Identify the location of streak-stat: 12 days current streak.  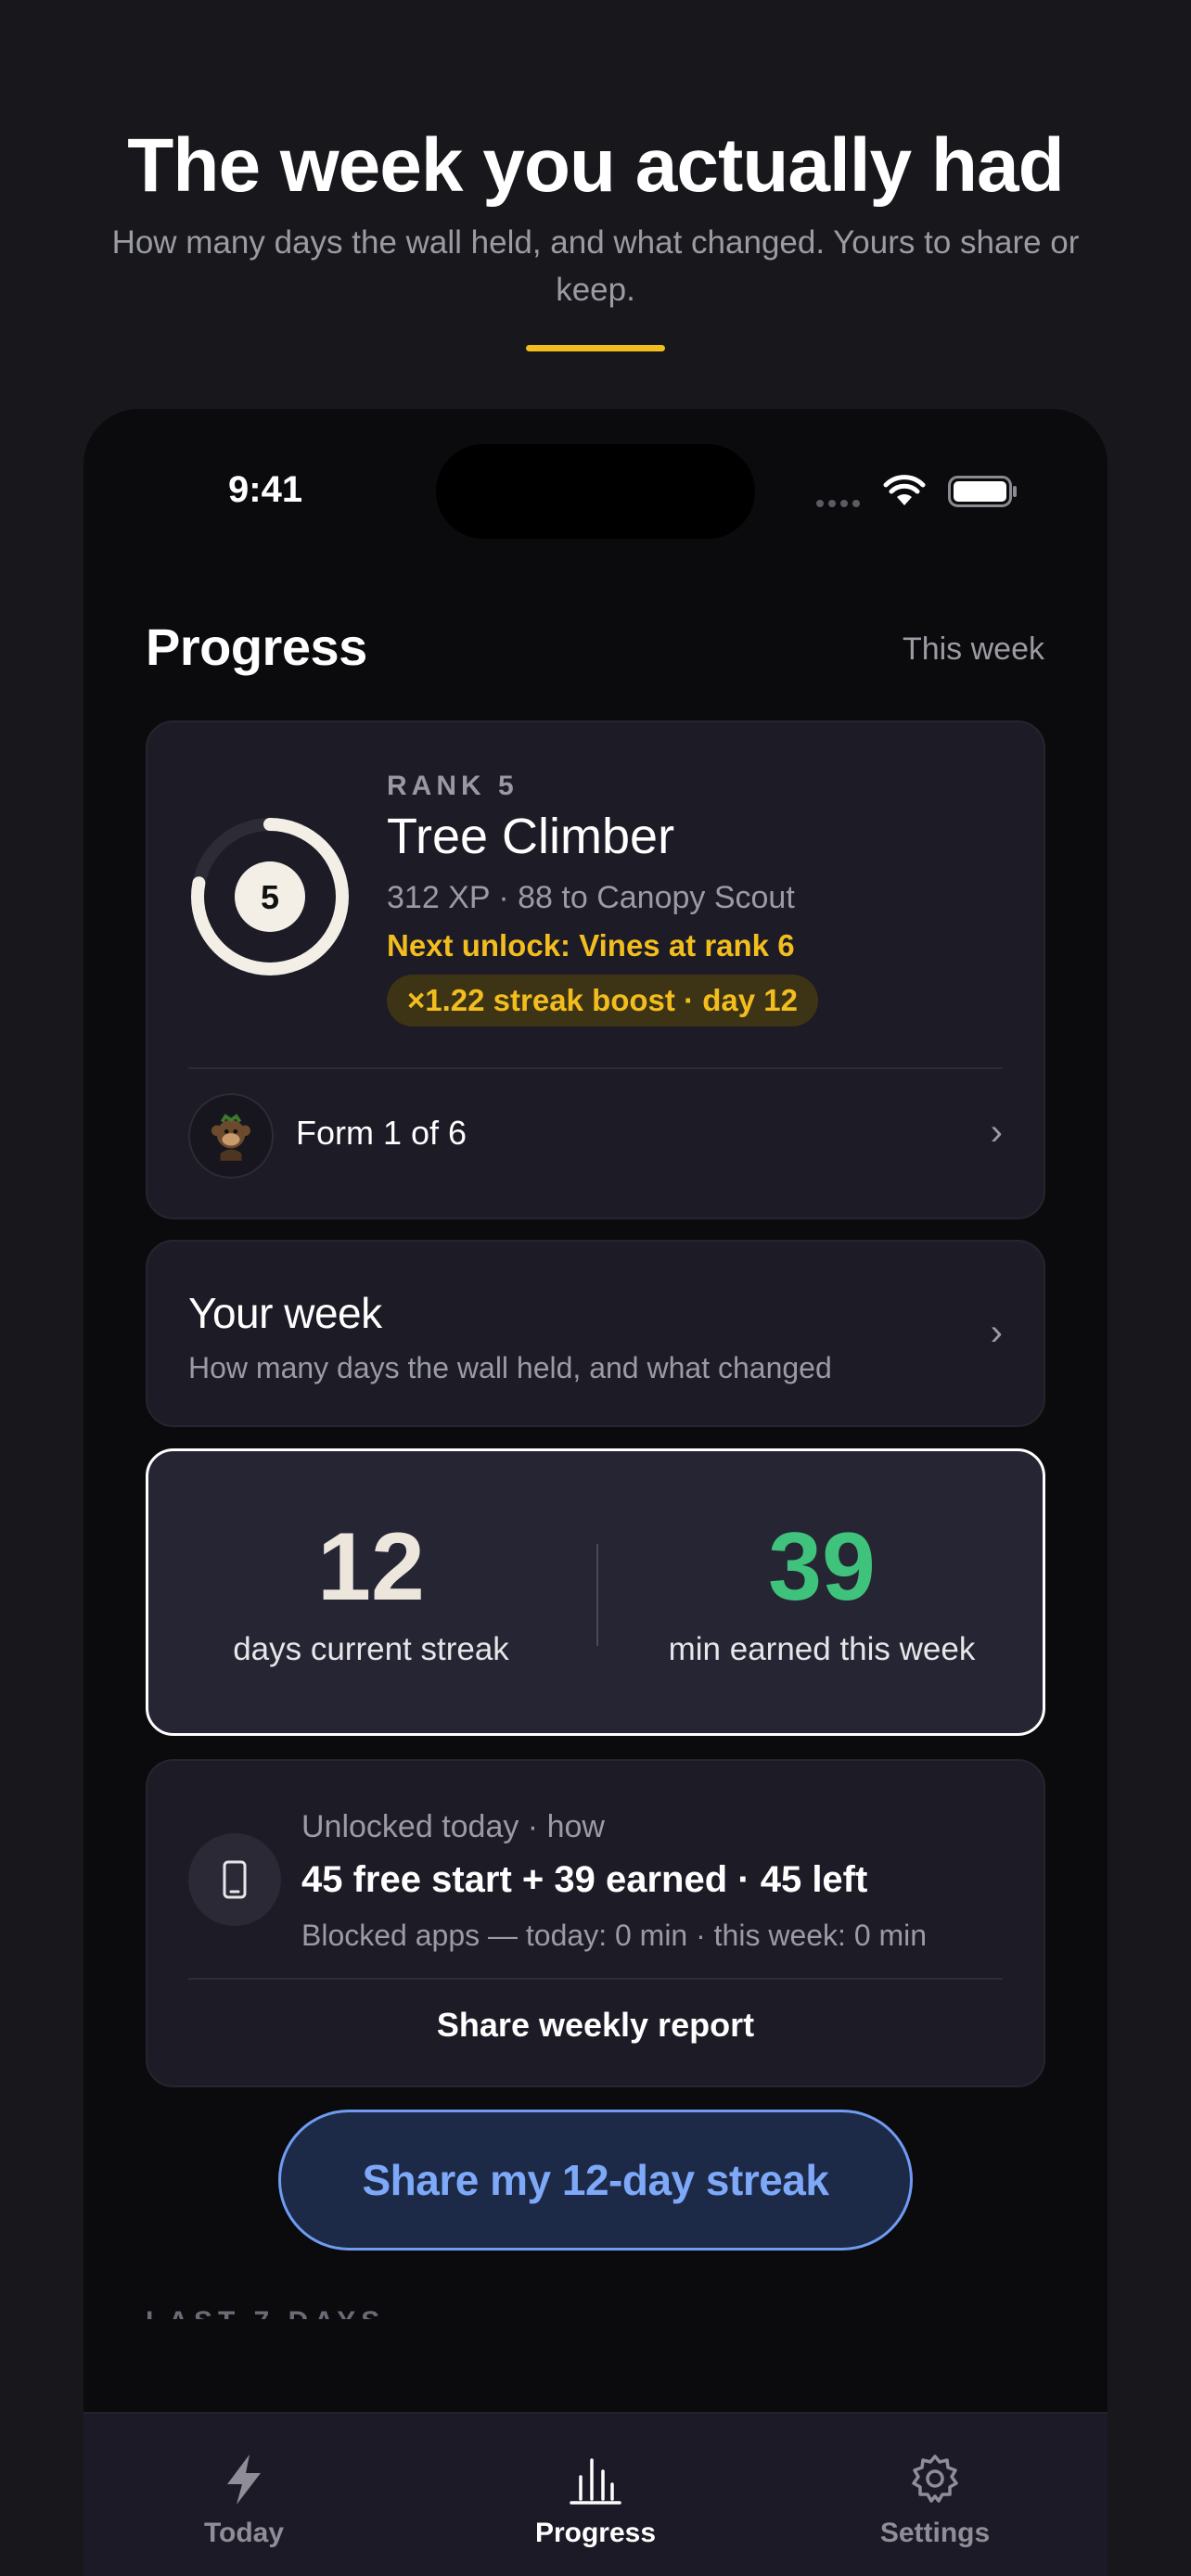
(371, 1592).